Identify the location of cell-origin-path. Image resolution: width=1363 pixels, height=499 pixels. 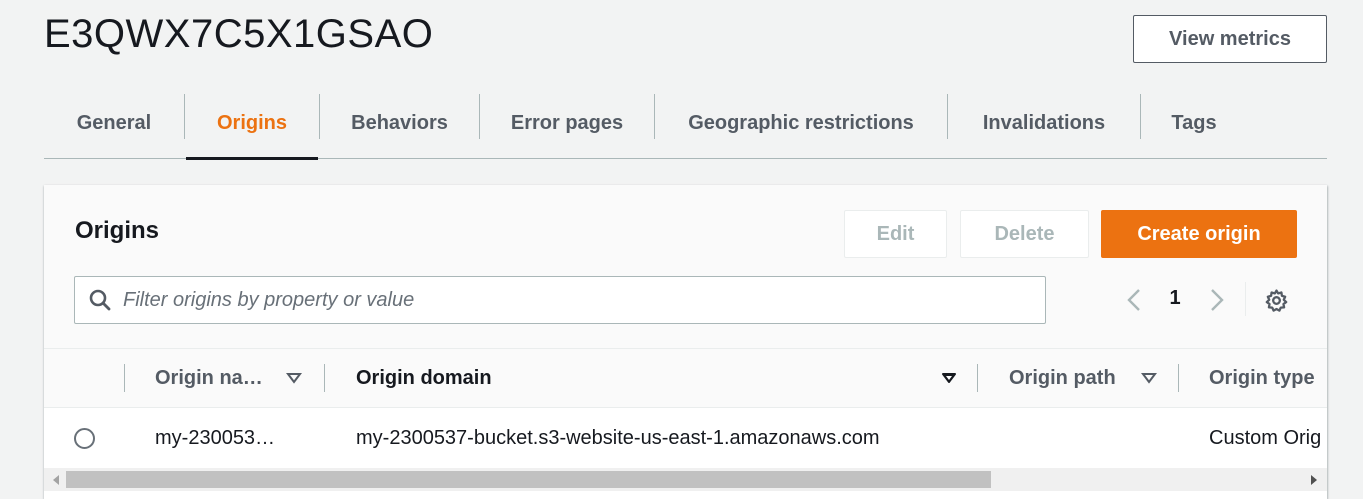
(1089, 438).